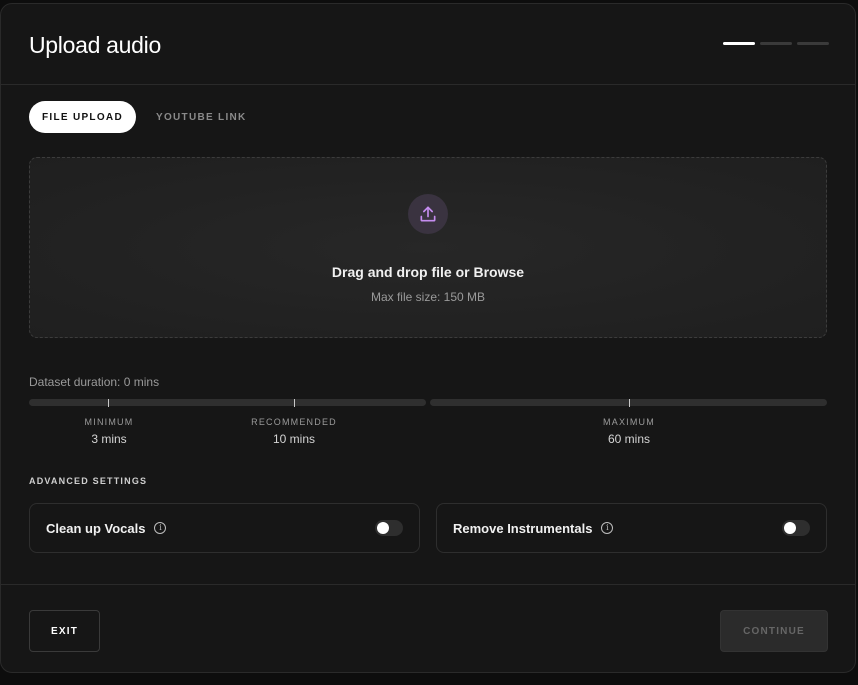  What do you see at coordinates (294, 422) in the screenshot?
I see `recommended-label: RECOMMENDED` at bounding box center [294, 422].